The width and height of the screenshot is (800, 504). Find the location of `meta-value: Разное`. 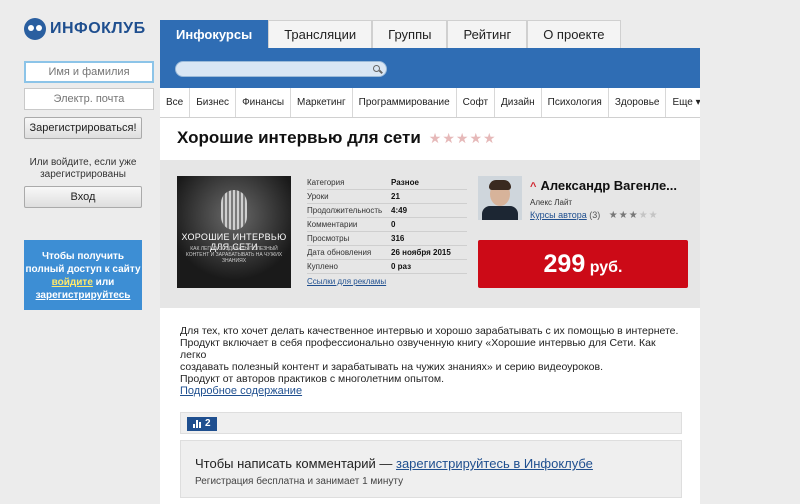

meta-value: Разное is located at coordinates (405, 182).